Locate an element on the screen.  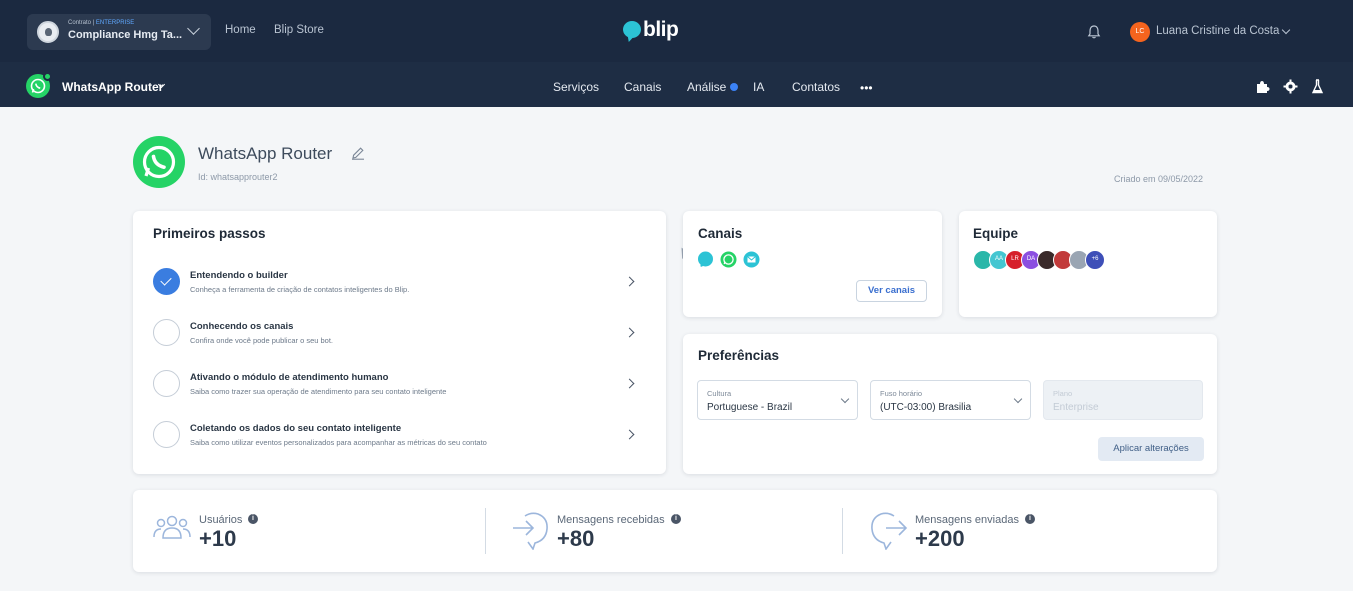
plan-label: Plano is located at coordinates (1063, 393).